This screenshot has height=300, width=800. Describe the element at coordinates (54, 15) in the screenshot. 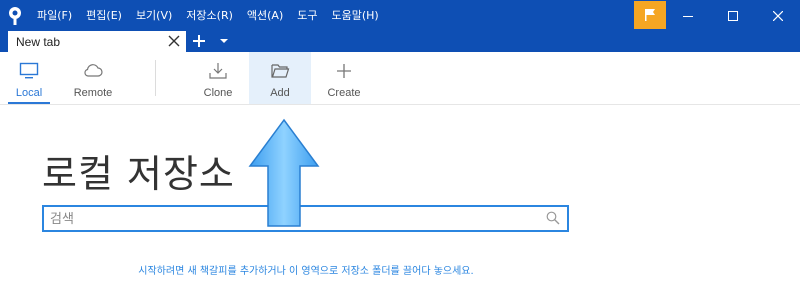

I see `menu-file: 파일(F)` at that location.